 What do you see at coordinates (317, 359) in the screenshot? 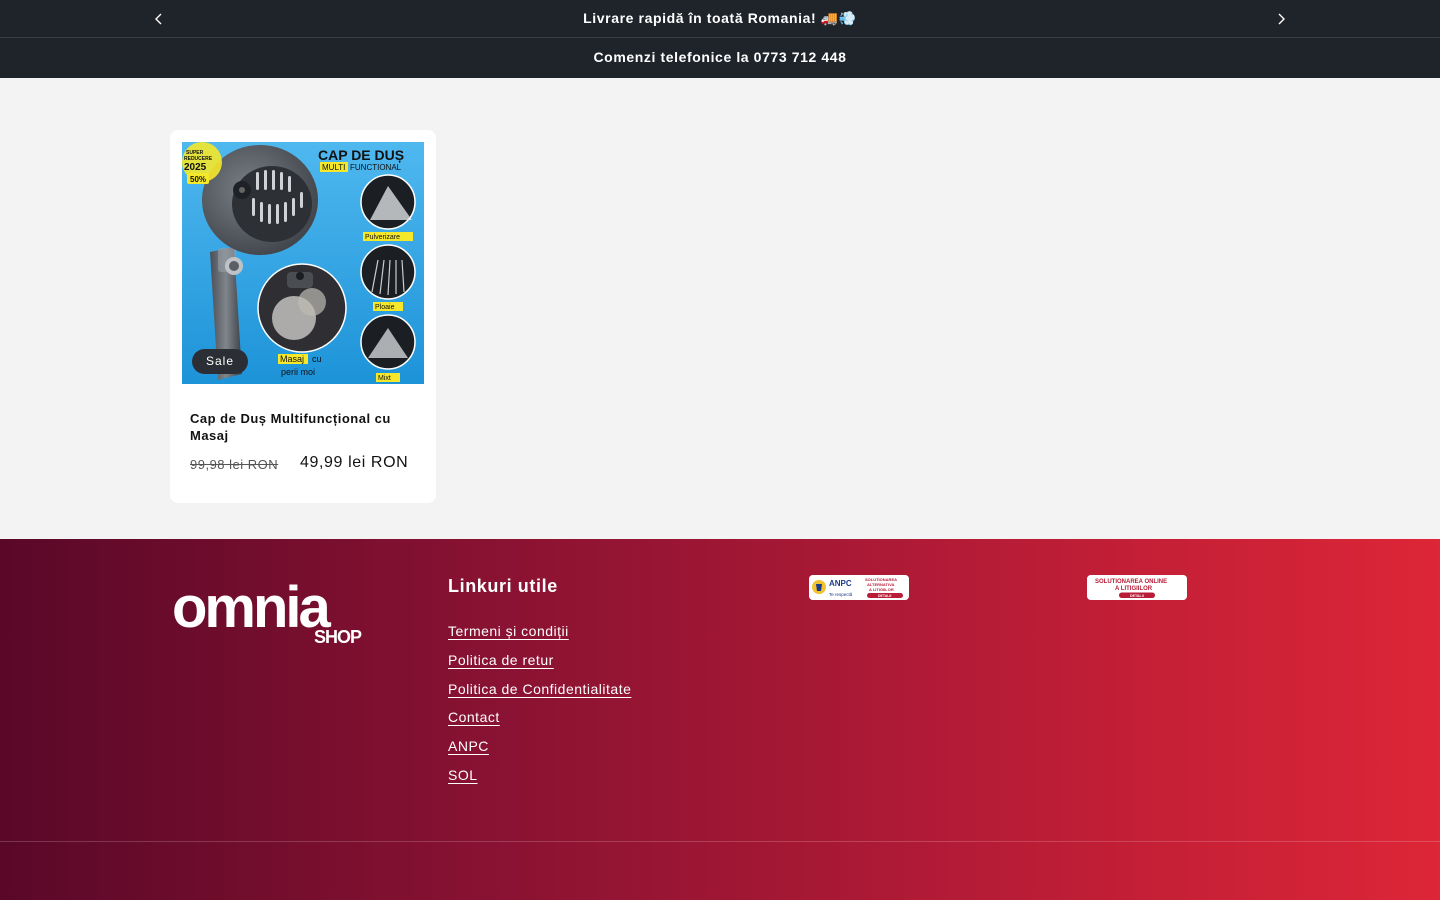
I see `caption-rest: cu` at bounding box center [317, 359].